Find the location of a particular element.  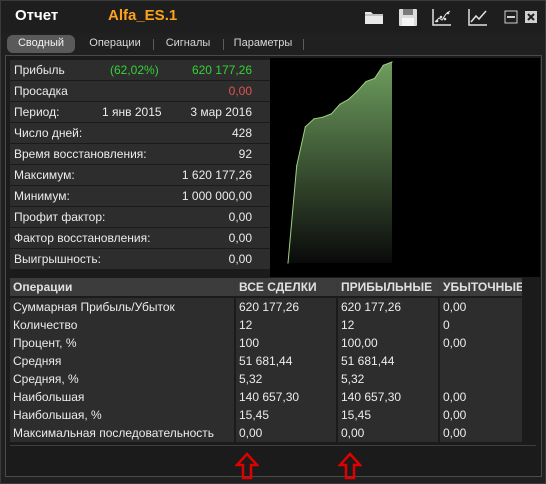

summary-row-period: Период: 1 янв 2015 3 мар 2016 is located at coordinates (140, 112).